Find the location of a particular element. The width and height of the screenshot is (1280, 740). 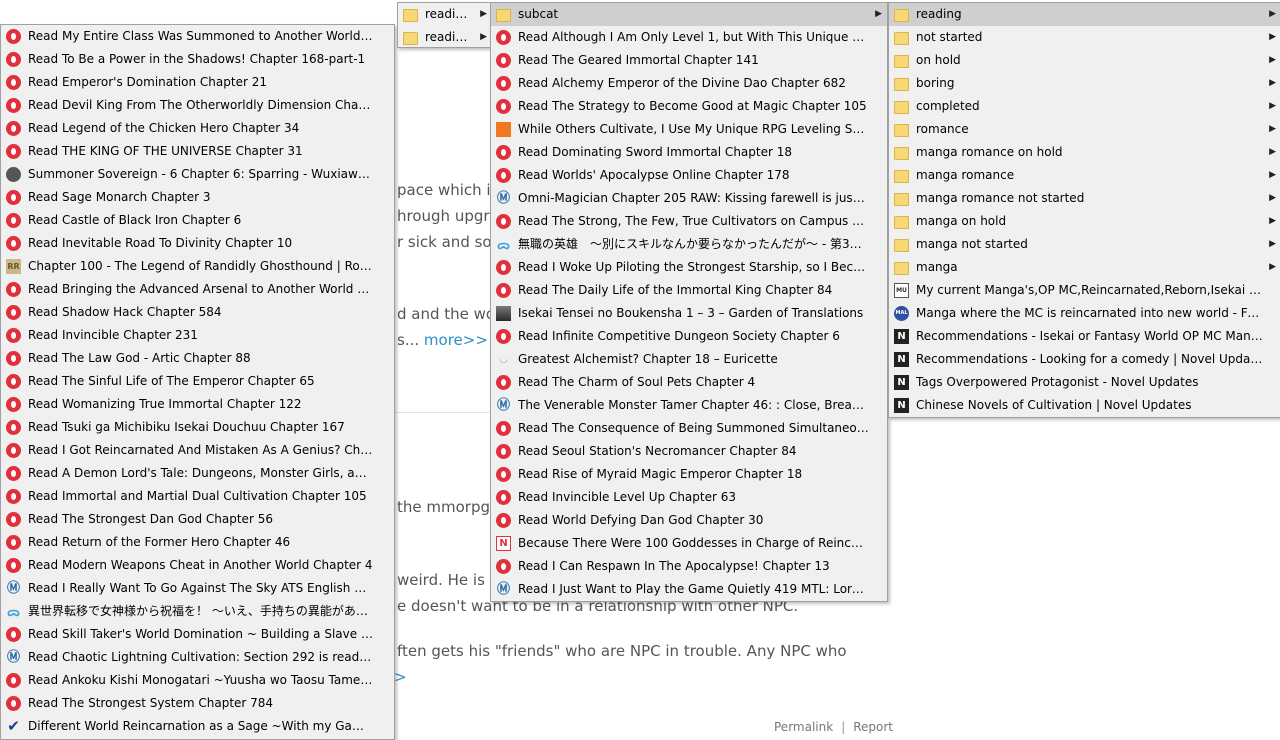

folder-menu-item: romance ▶ is located at coordinates (1084, 129).